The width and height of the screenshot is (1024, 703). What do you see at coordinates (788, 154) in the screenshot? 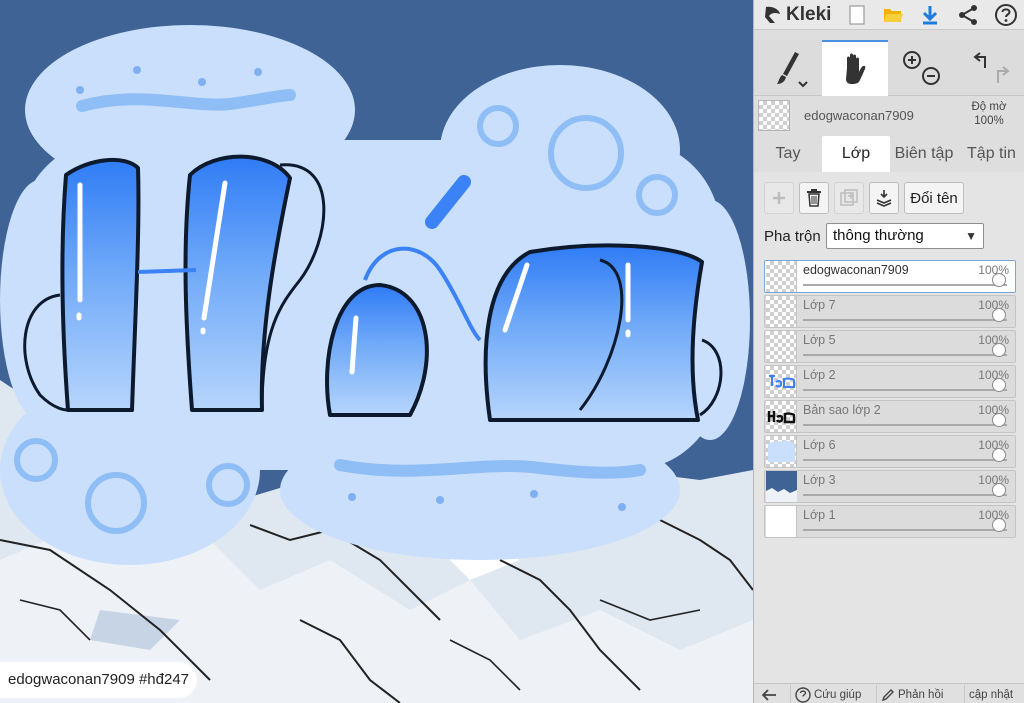
I see `tab-brush: Tay` at bounding box center [788, 154].